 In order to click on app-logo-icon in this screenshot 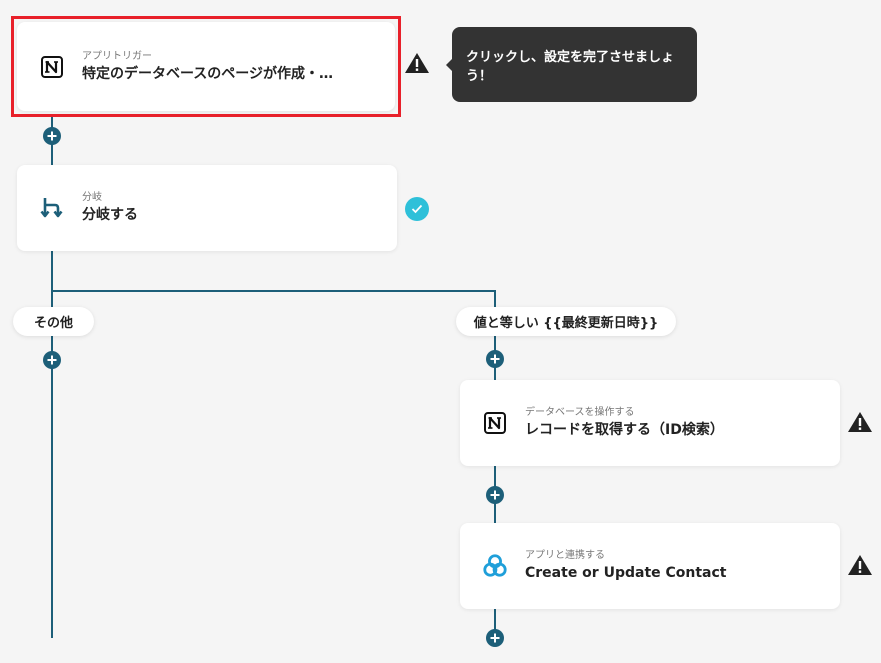, I will do `click(495, 566)`.